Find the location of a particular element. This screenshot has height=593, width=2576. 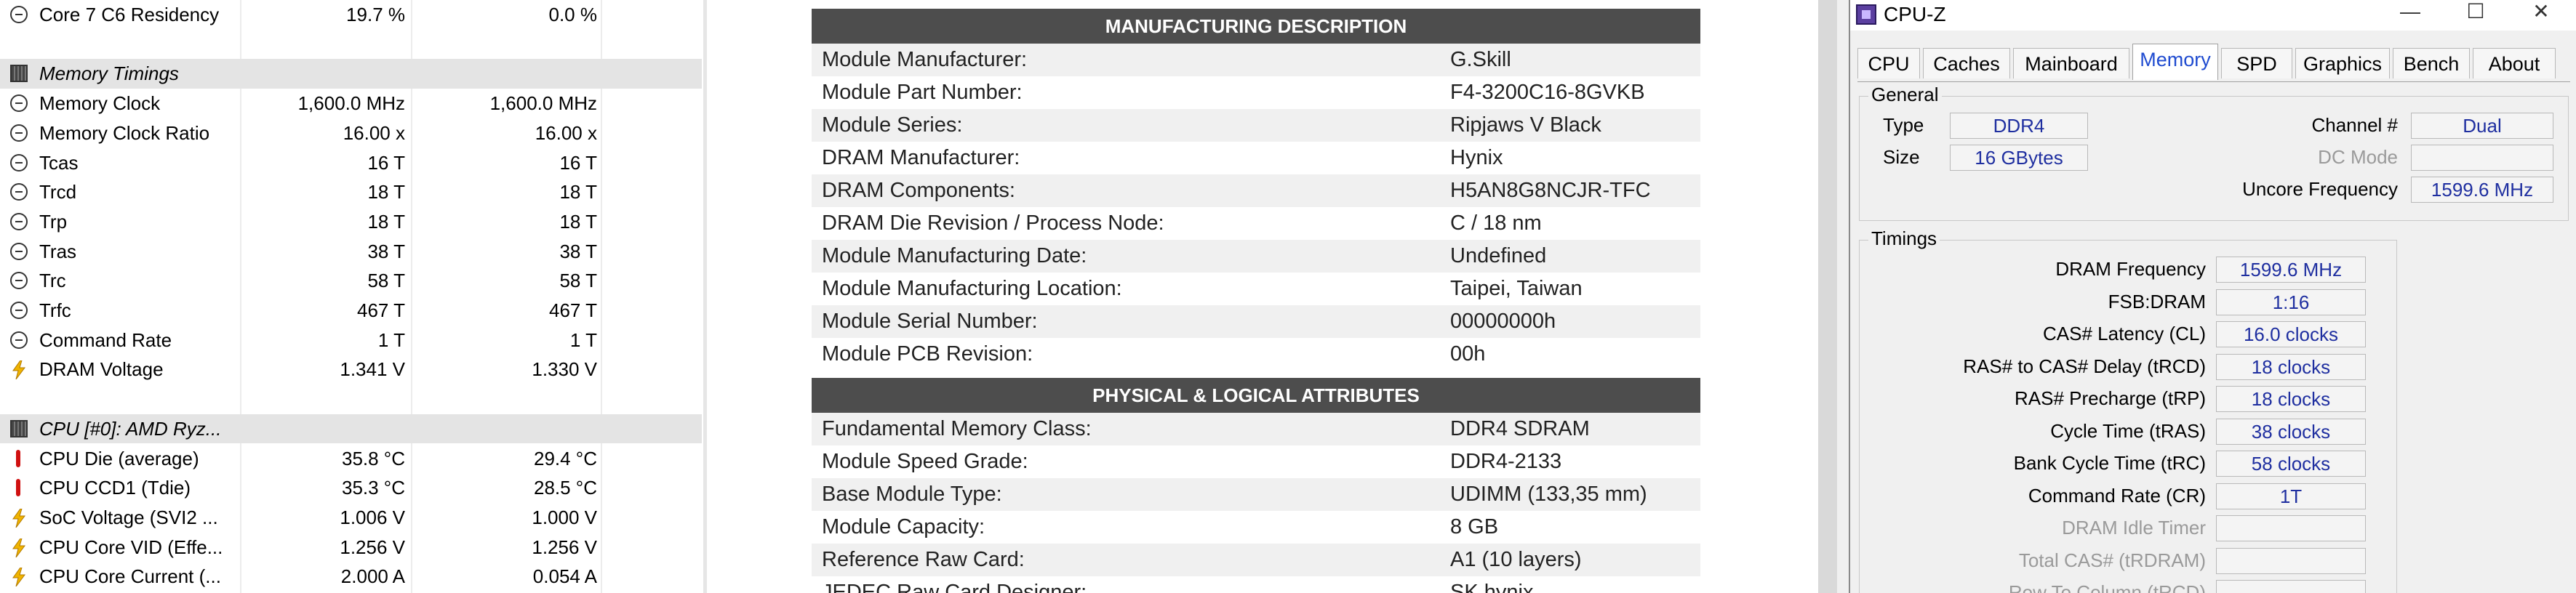

minimize-button: — is located at coordinates (2410, 13).